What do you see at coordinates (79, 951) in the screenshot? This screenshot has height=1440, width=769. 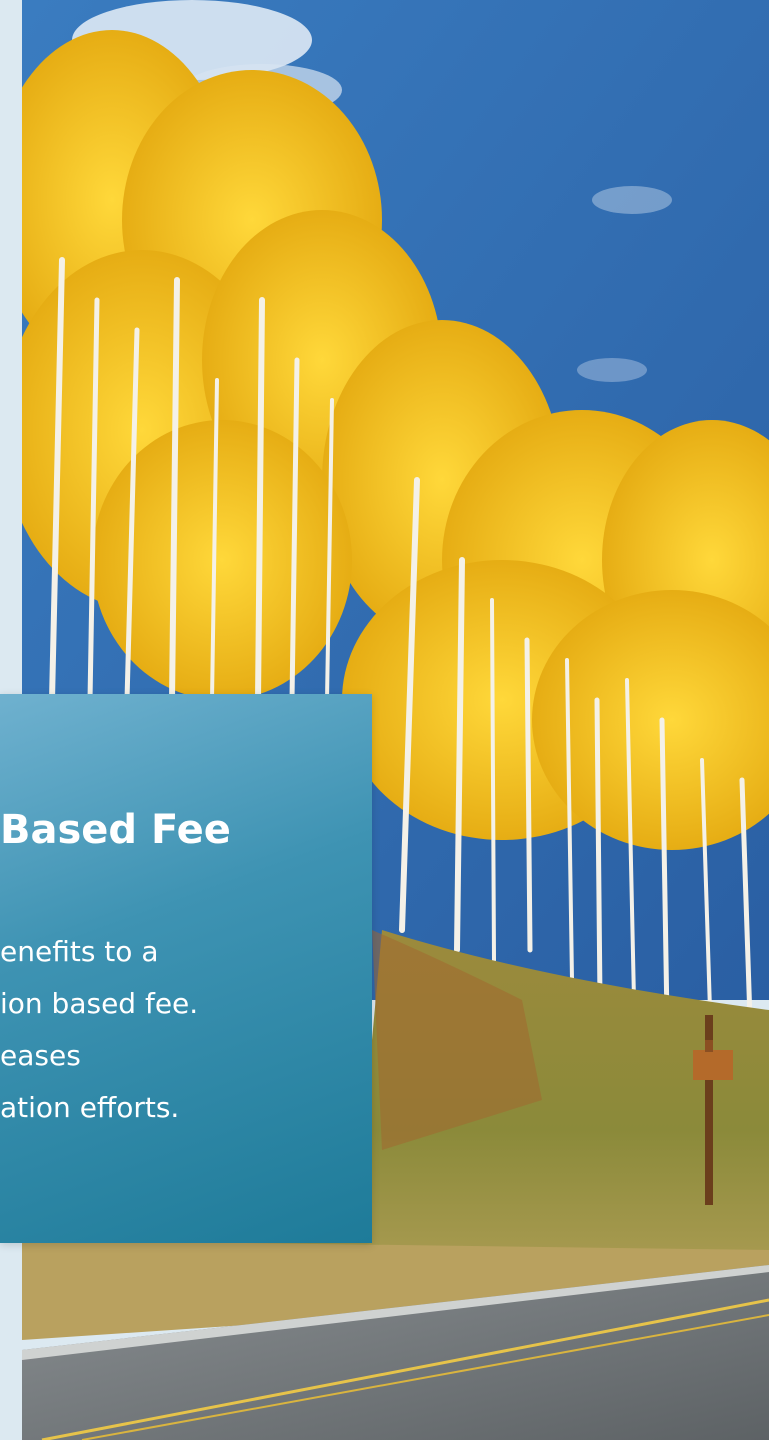 I see `card-body-line: enefits to a` at bounding box center [79, 951].